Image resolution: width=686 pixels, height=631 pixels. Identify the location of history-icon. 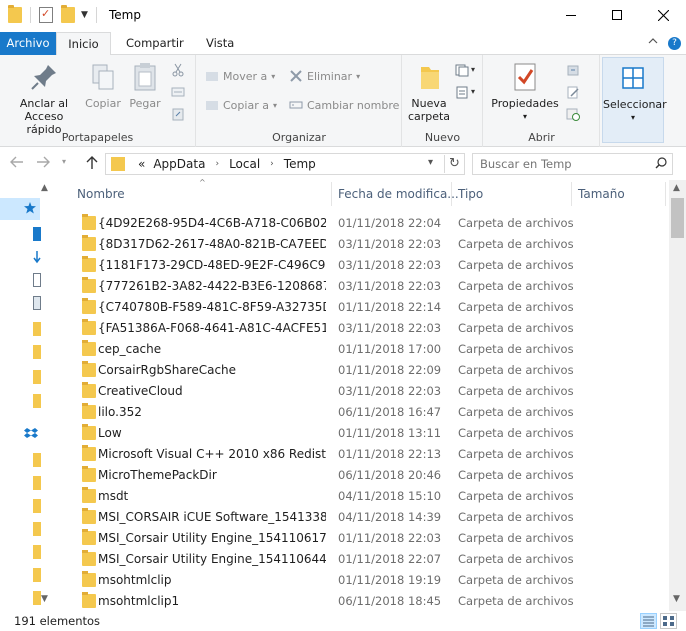
(573, 114).